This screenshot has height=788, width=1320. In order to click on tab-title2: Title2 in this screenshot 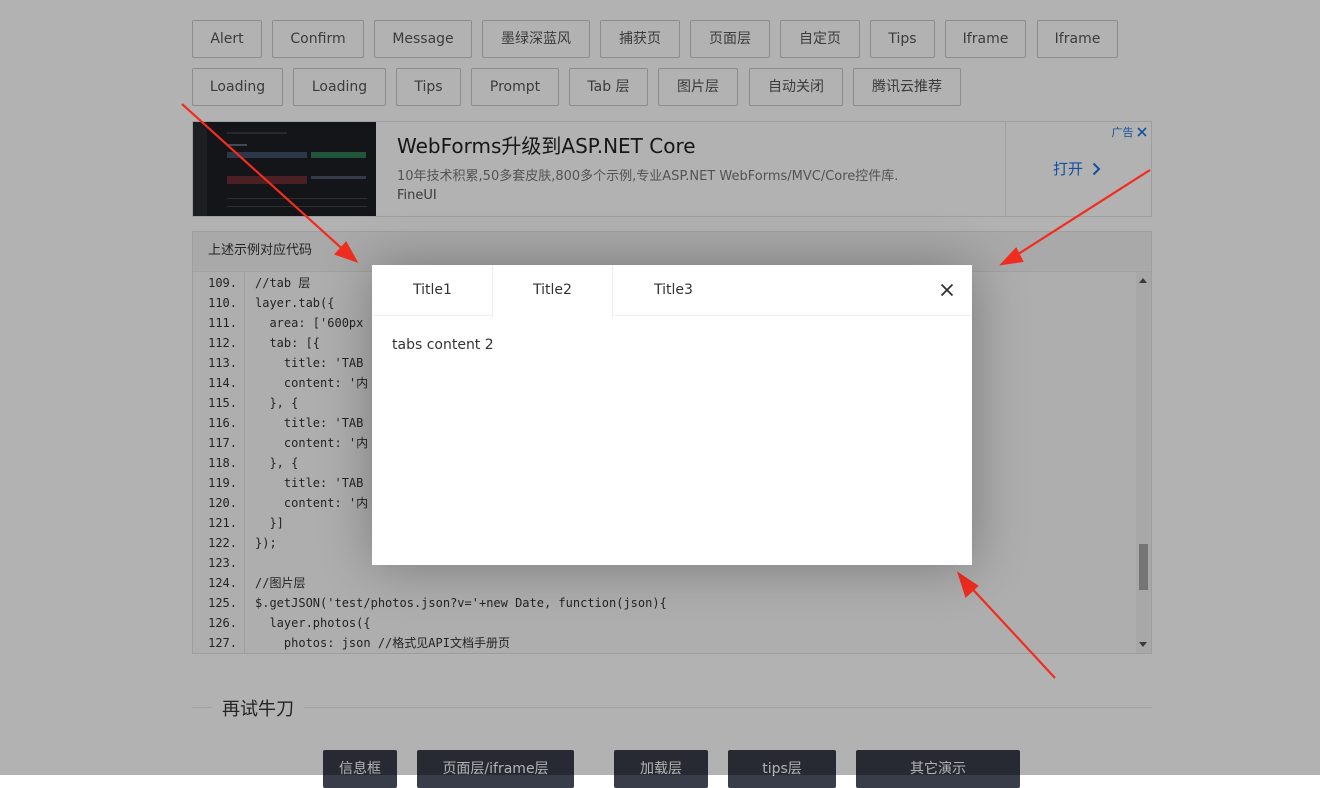, I will do `click(552, 291)`.